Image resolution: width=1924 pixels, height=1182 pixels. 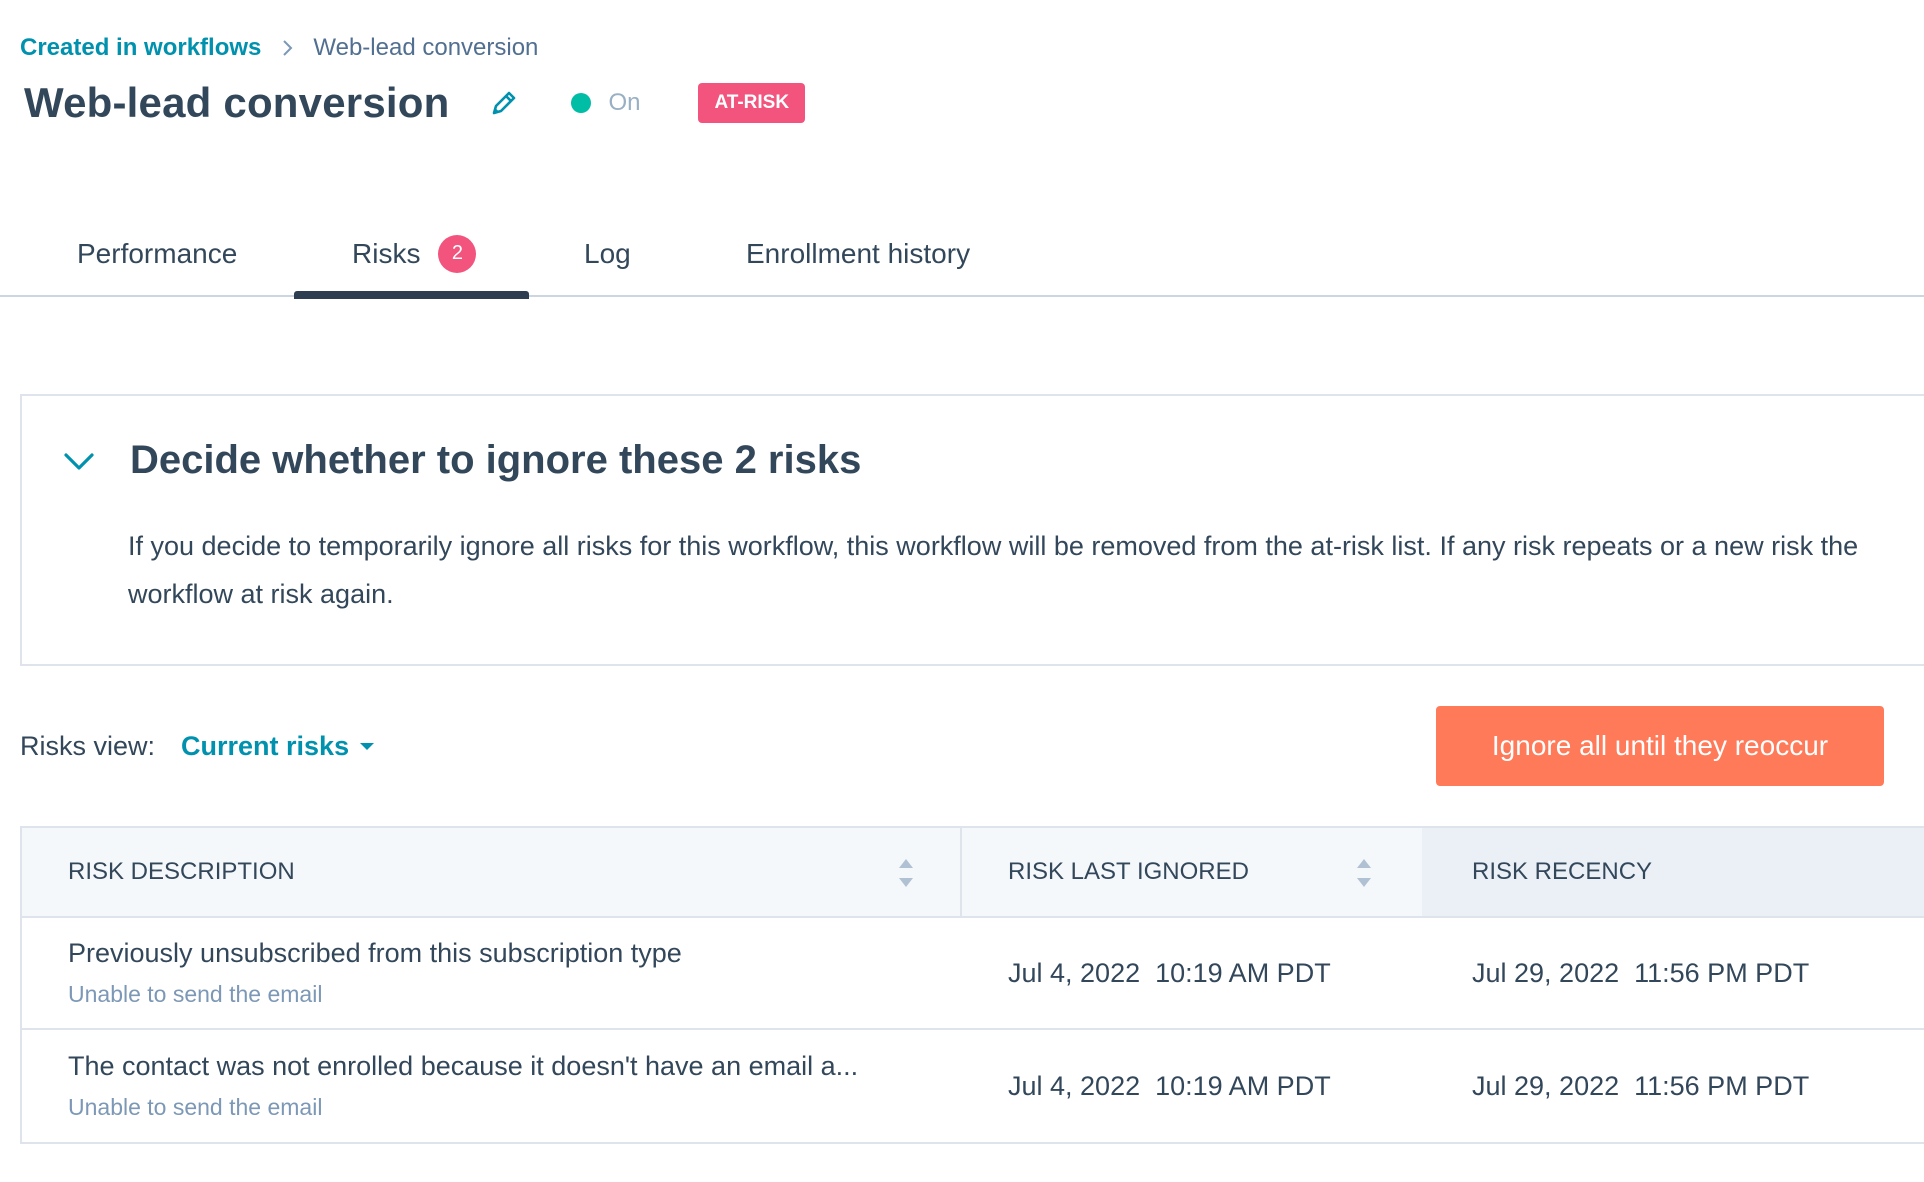 What do you see at coordinates (79, 461) in the screenshot?
I see `chevron-down-icon` at bounding box center [79, 461].